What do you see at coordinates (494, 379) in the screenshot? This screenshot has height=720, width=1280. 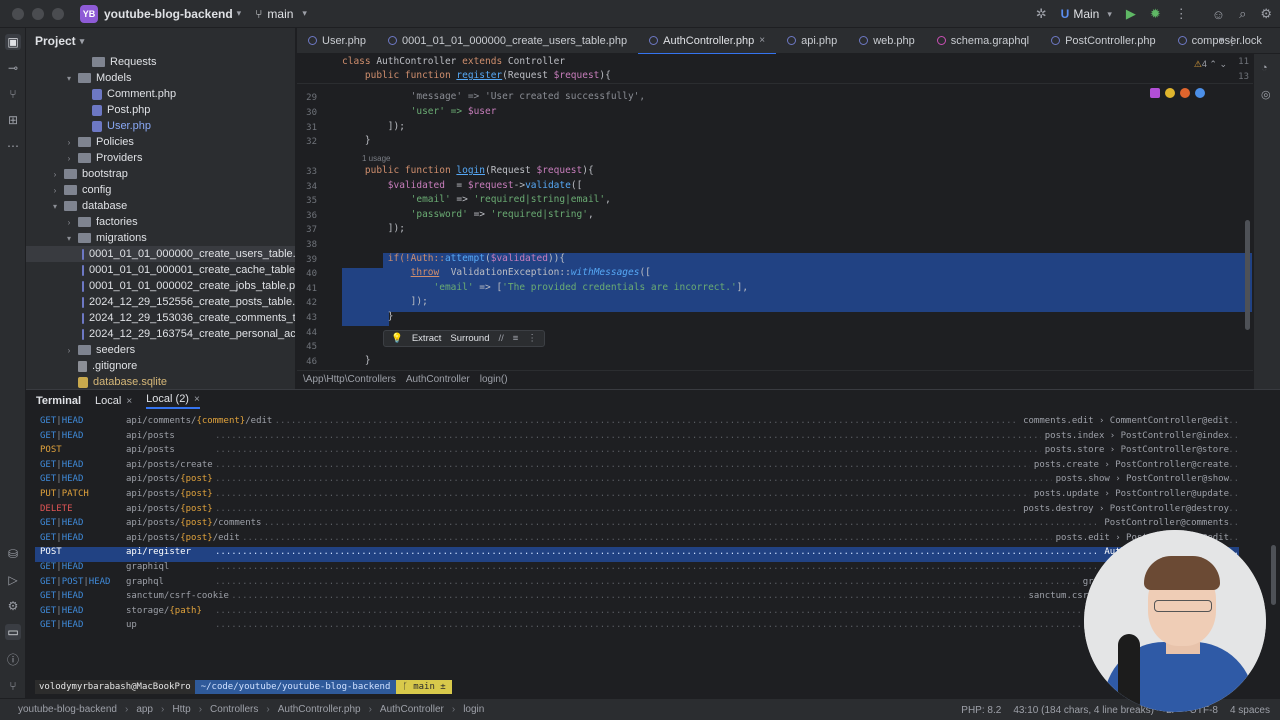 I see `breadcrumb-method: login()` at bounding box center [494, 379].